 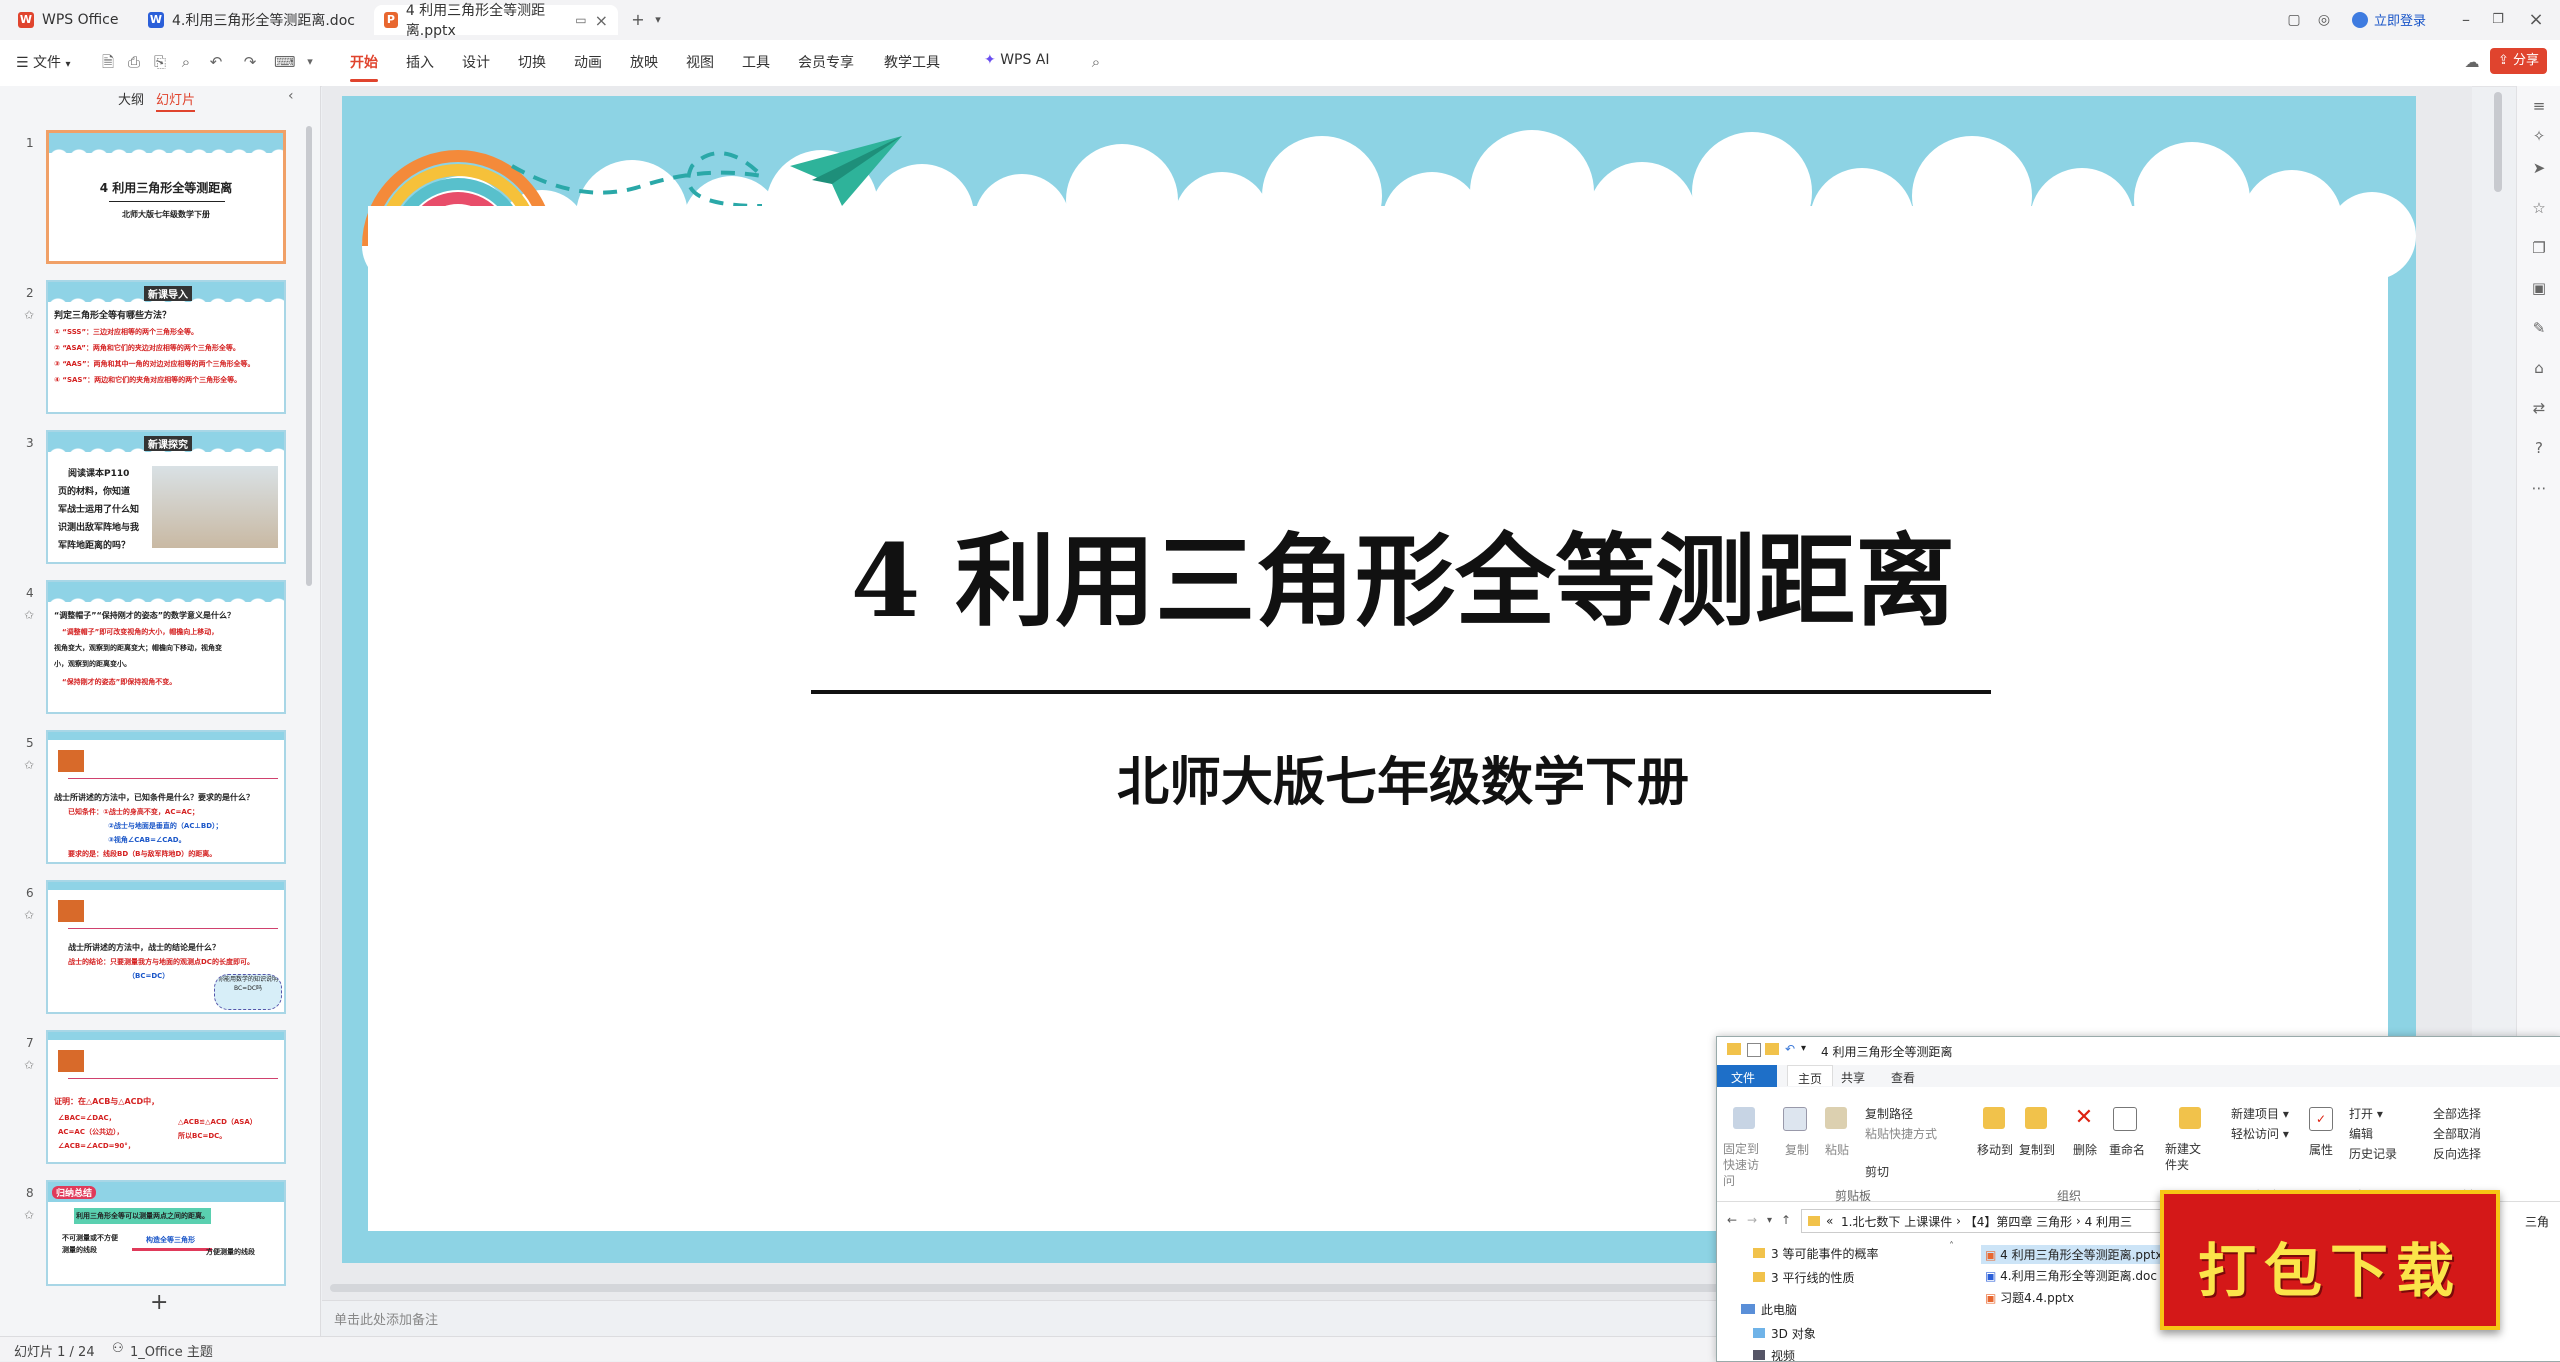 What do you see at coordinates (2321, 1119) in the screenshot?
I see `properties-check-icon: ✓` at bounding box center [2321, 1119].